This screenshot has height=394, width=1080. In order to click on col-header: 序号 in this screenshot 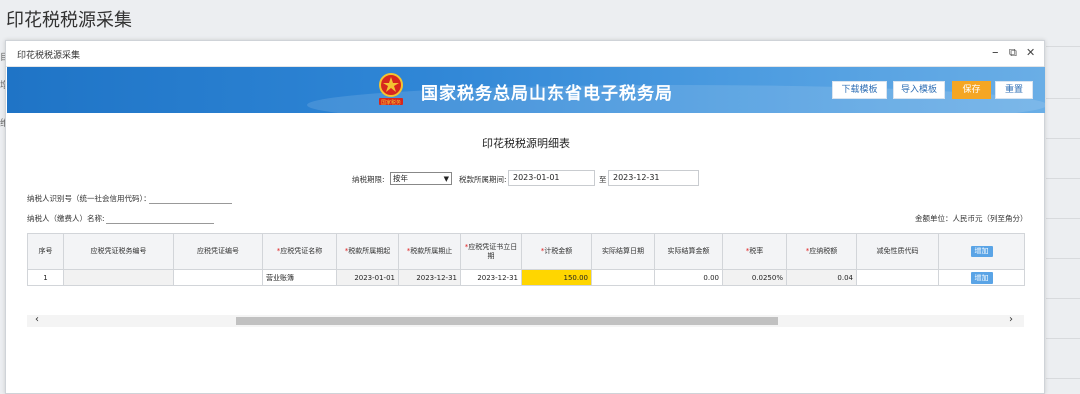, I will do `click(45, 251)`.